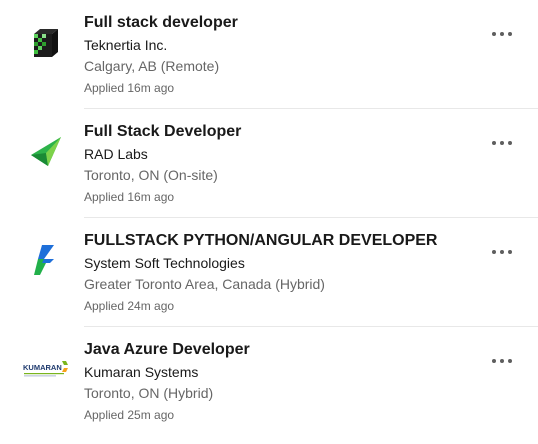 The width and height of the screenshot is (538, 444). Describe the element at coordinates (281, 350) in the screenshot. I see `job-title: Java Azure Developer` at that location.